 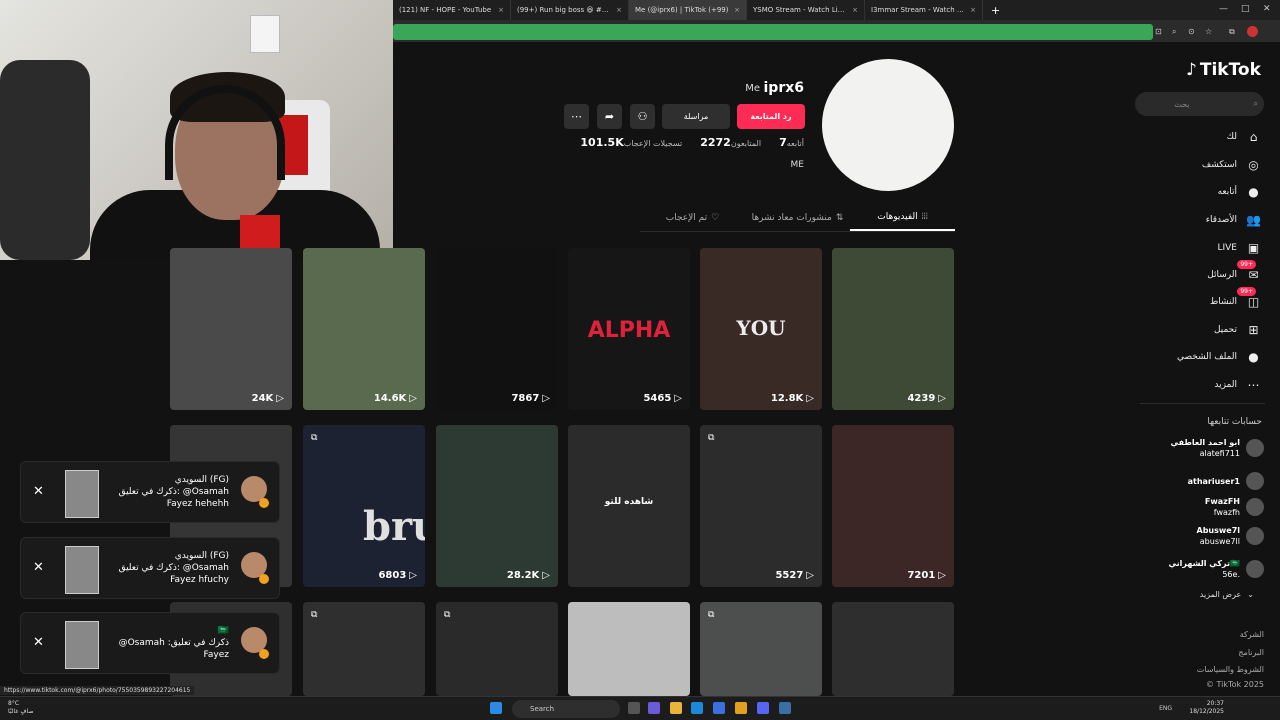 I want to click on sidebar-item: الرسائل ✉ 99+, so click(x=1234, y=271).